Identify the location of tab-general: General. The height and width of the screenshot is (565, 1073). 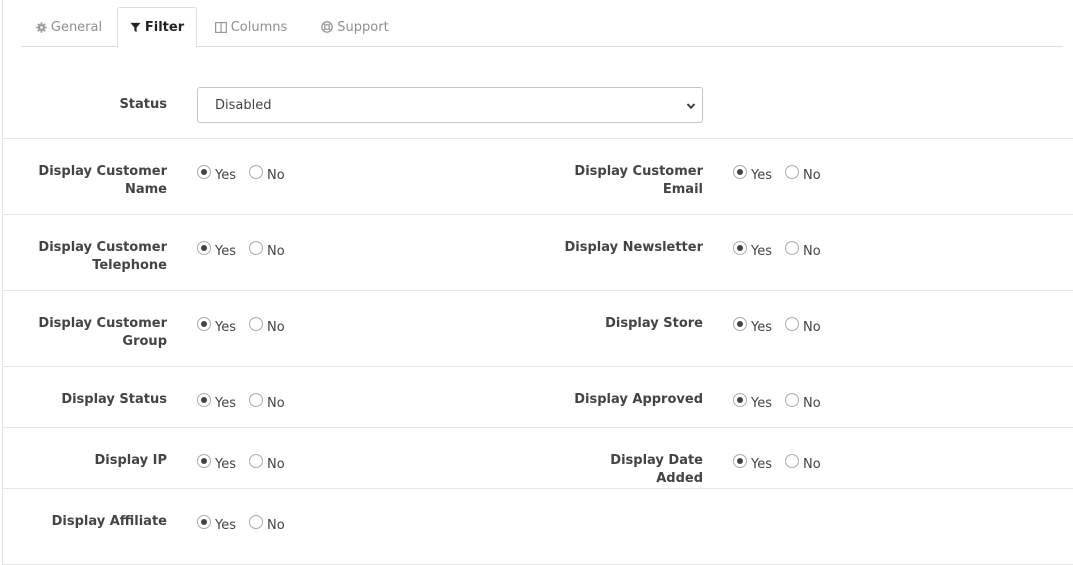
(69, 27).